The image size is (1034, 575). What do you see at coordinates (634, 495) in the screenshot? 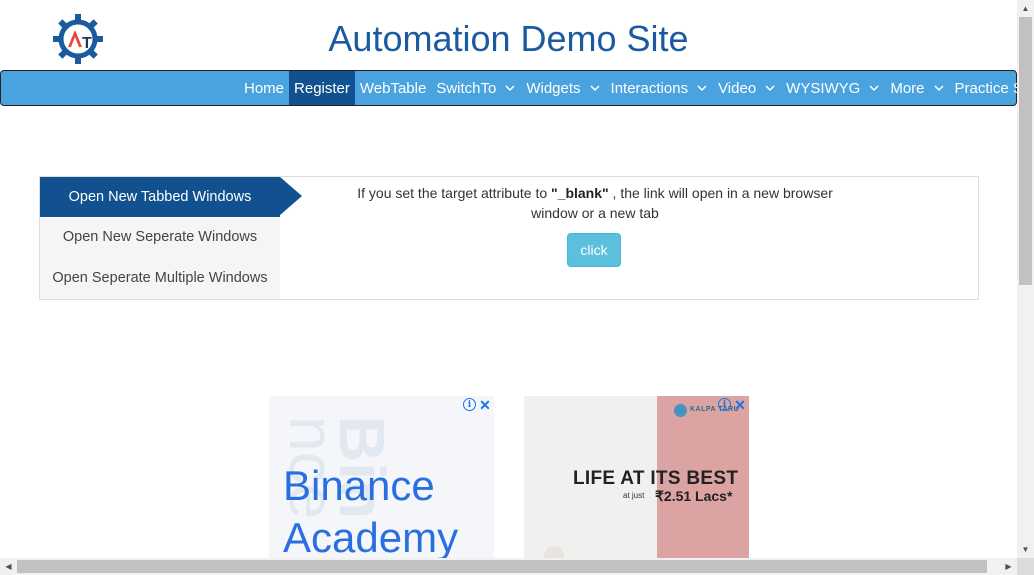
I see `ad2-subtext: at just` at bounding box center [634, 495].